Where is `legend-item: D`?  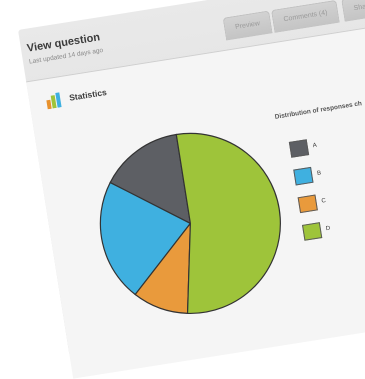 legend-item: D is located at coordinates (316, 231).